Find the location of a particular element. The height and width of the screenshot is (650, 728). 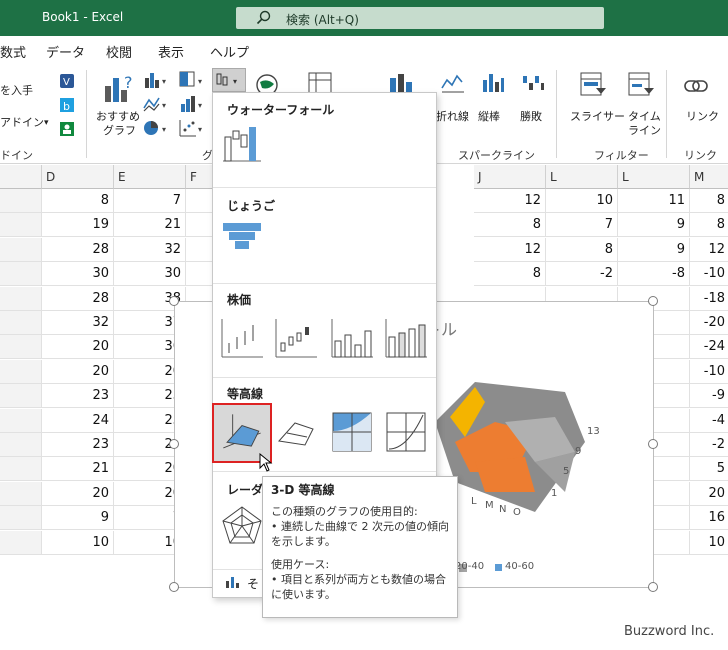

stock-hlc-thumb is located at coordinates (242, 338).